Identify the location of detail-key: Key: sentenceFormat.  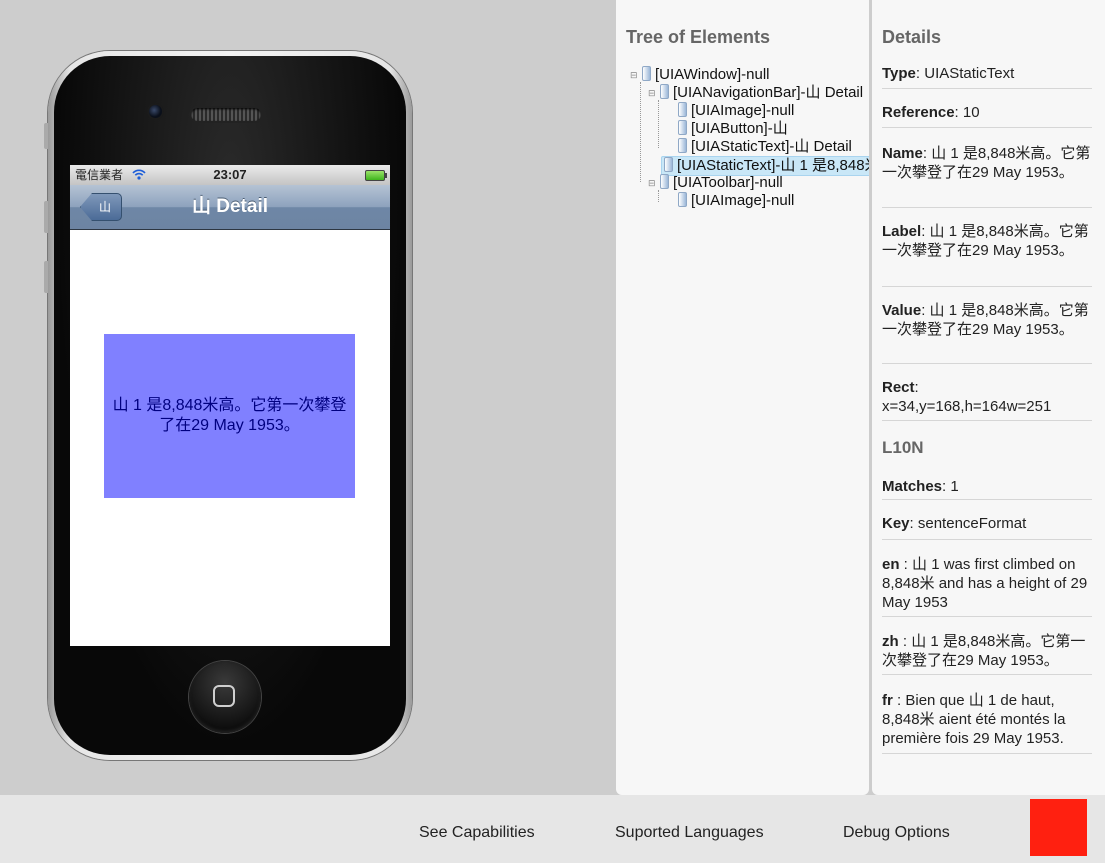
(954, 523).